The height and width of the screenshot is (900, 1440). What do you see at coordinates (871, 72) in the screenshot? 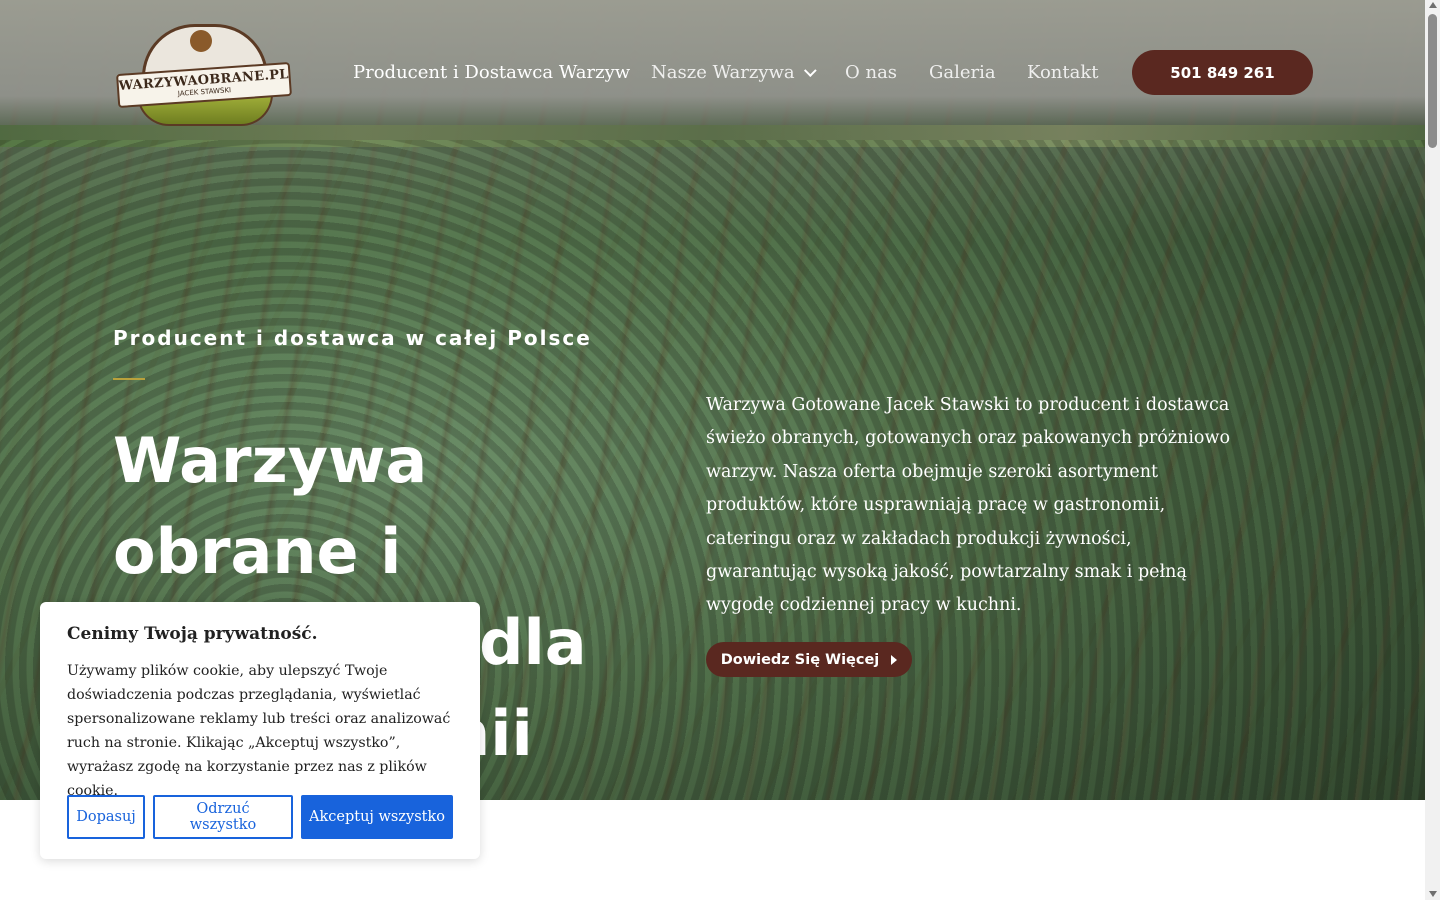
I see `nav-item-o-nas: O nas` at bounding box center [871, 72].